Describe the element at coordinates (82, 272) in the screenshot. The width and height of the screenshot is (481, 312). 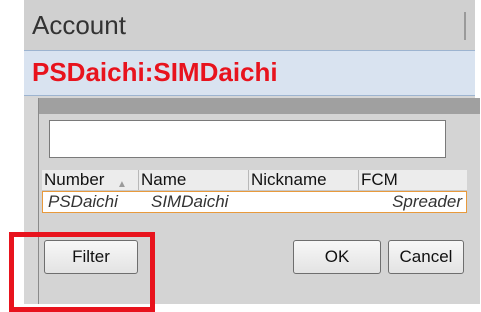
I see `filter-highlight-annotation` at that location.